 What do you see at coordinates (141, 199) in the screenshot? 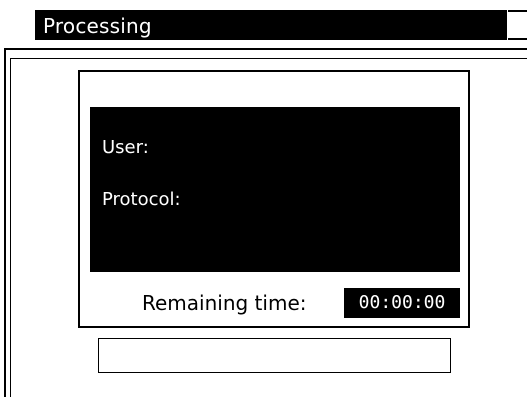
I see `protocol-label: Protocol:` at bounding box center [141, 199].